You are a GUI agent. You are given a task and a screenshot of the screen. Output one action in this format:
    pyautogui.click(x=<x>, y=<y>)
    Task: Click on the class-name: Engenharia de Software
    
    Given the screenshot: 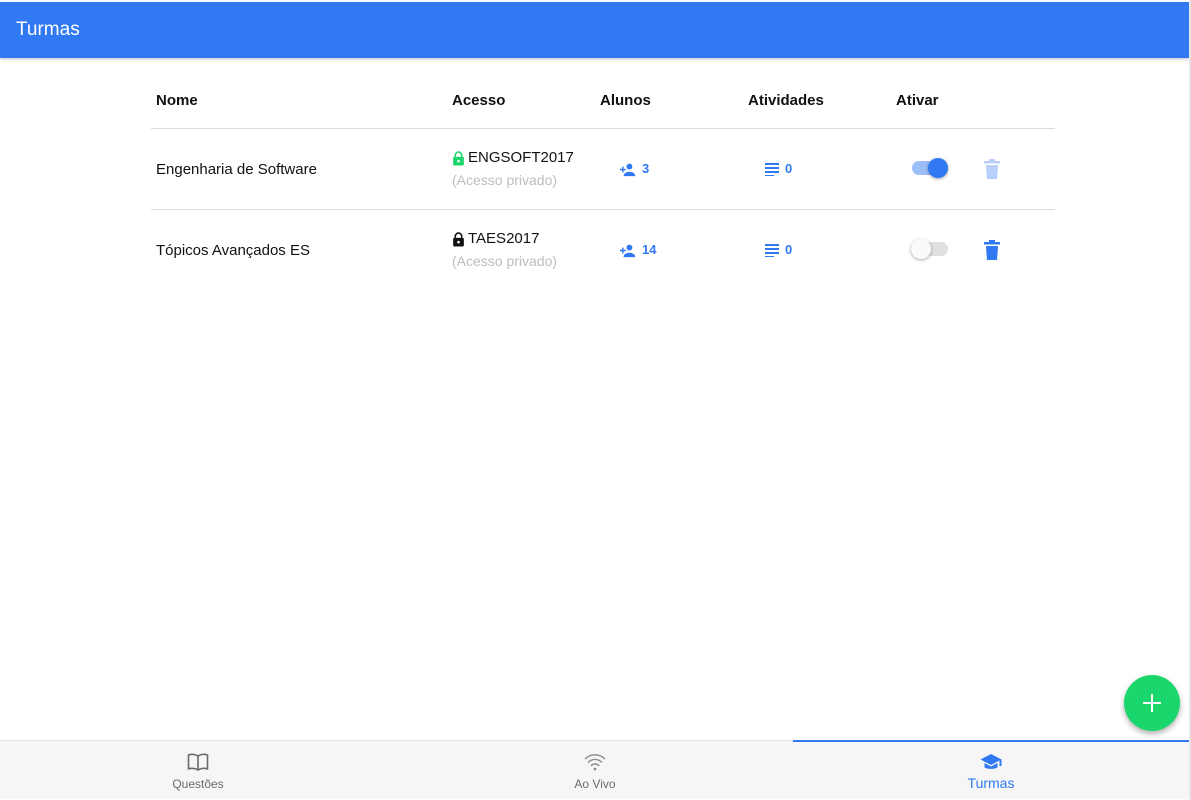 What is the action you would take?
    pyautogui.click(x=236, y=169)
    